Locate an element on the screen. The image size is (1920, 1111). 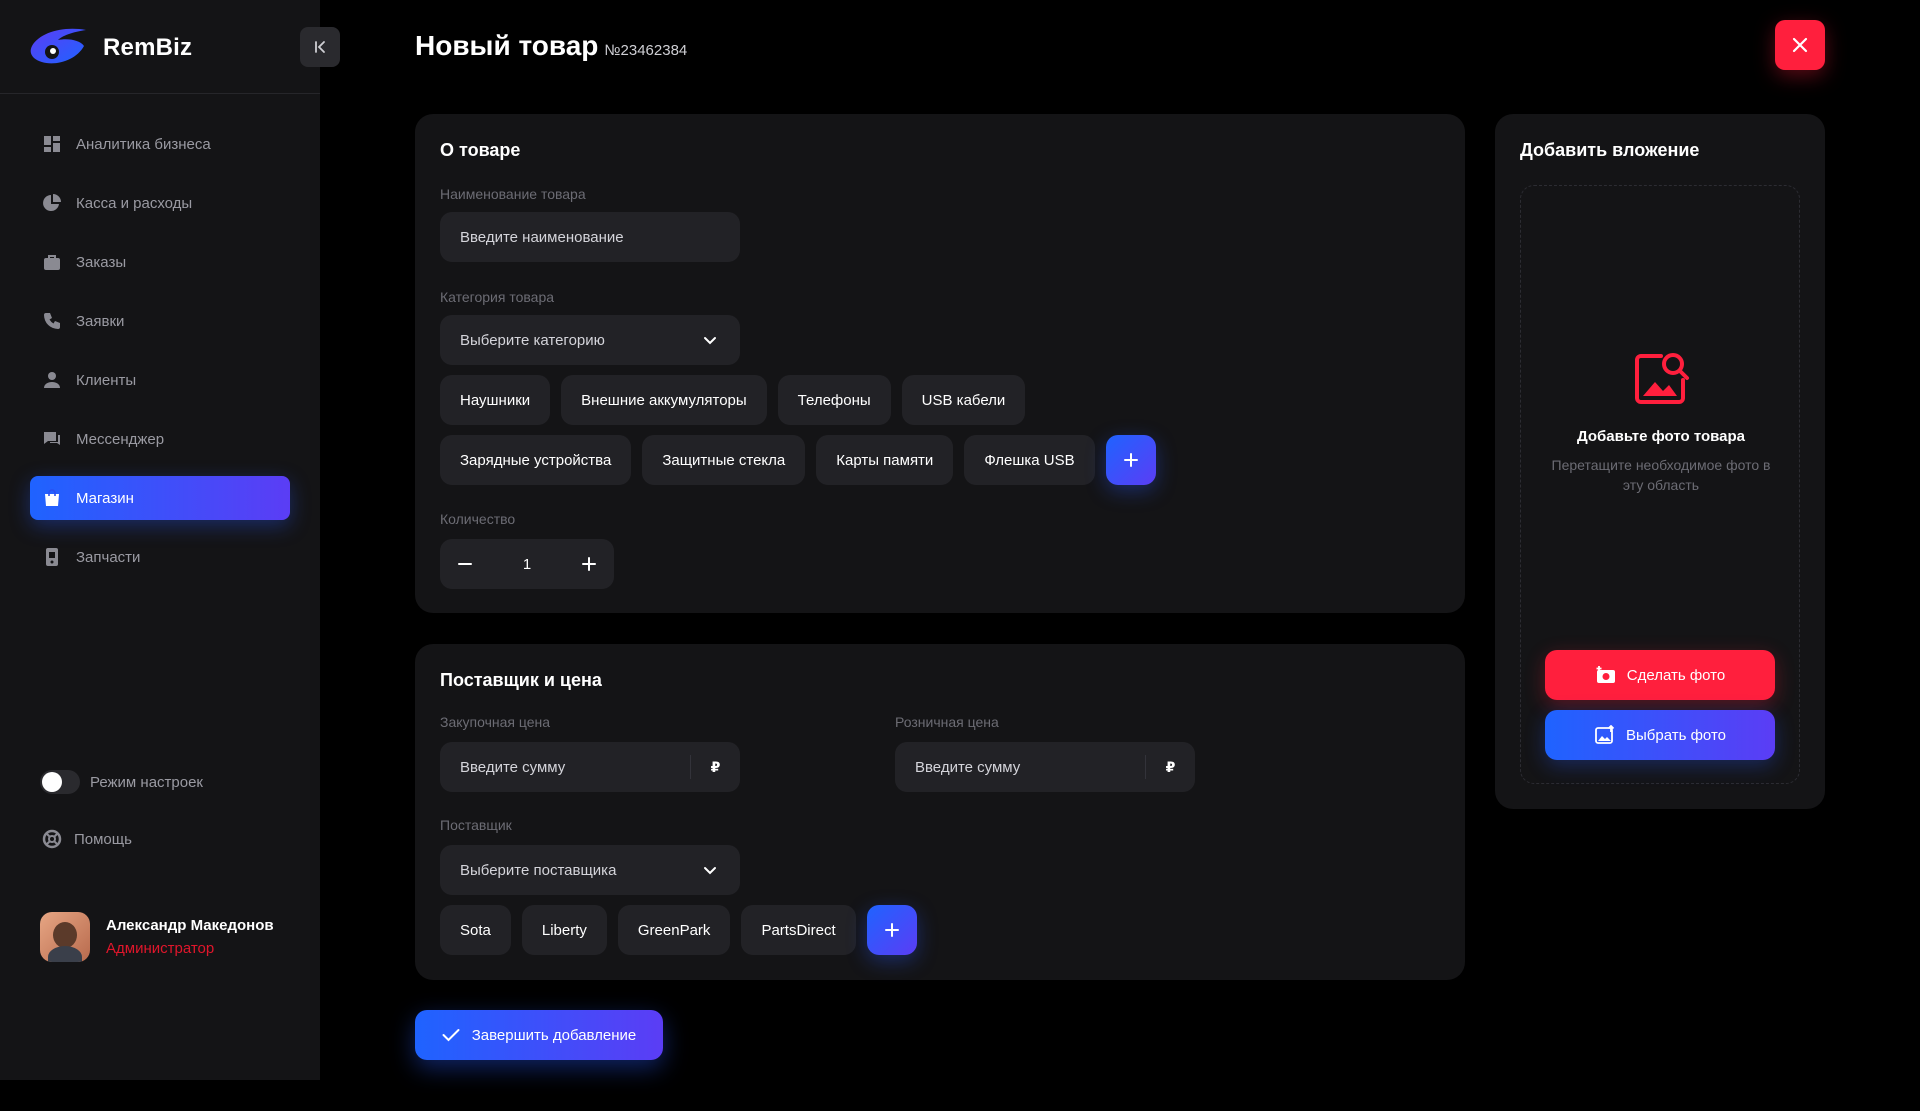
quantity-value: 1 is located at coordinates (527, 564).